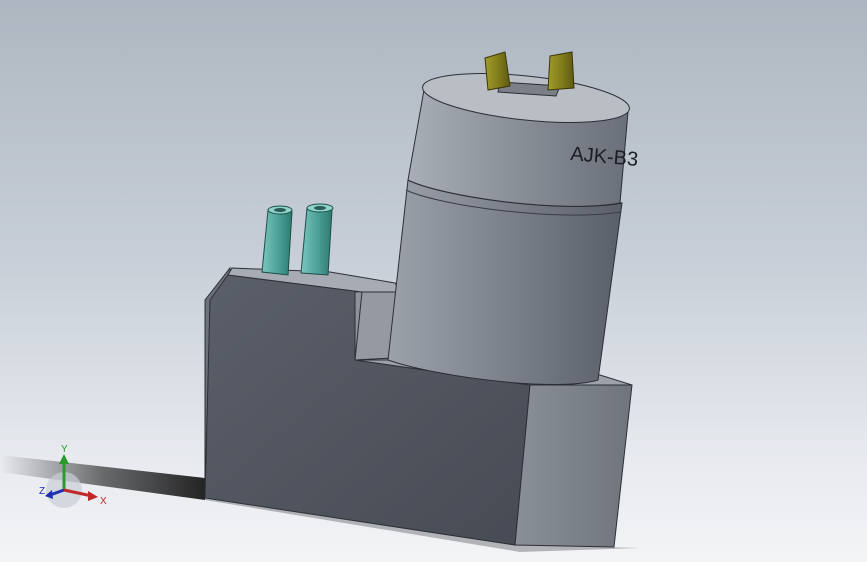 This screenshot has height=562, width=867. Describe the element at coordinates (561, 71) in the screenshot. I see `terminal-right` at that location.